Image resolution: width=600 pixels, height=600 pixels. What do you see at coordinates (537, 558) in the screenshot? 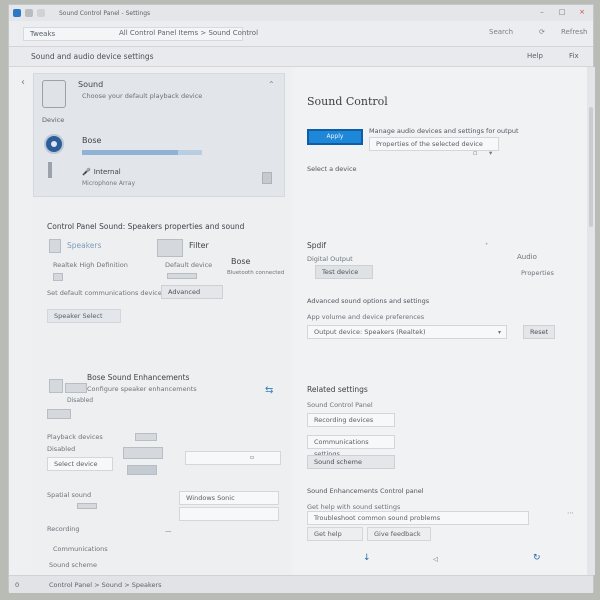
I see `refresh-bottom-icon: ↻` at bounding box center [537, 558].